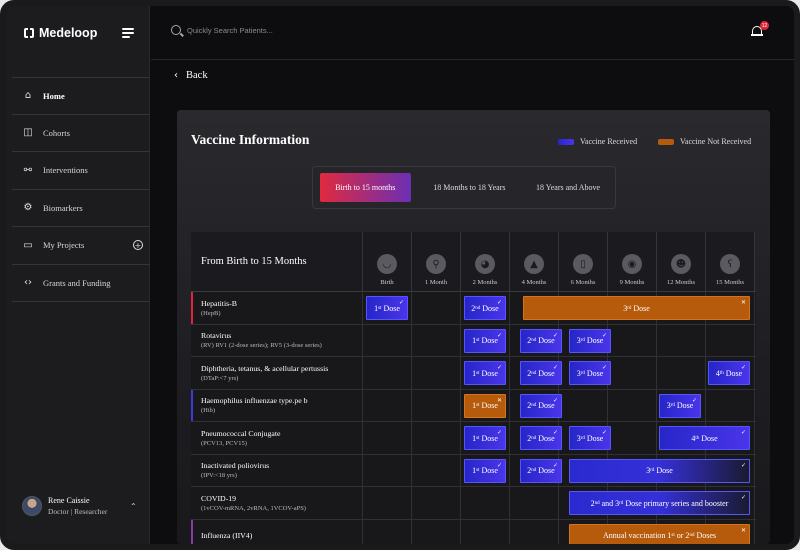 The width and height of the screenshot is (800, 550). What do you see at coordinates (69, 500) in the screenshot?
I see `user-name: Rene Caissie` at bounding box center [69, 500].